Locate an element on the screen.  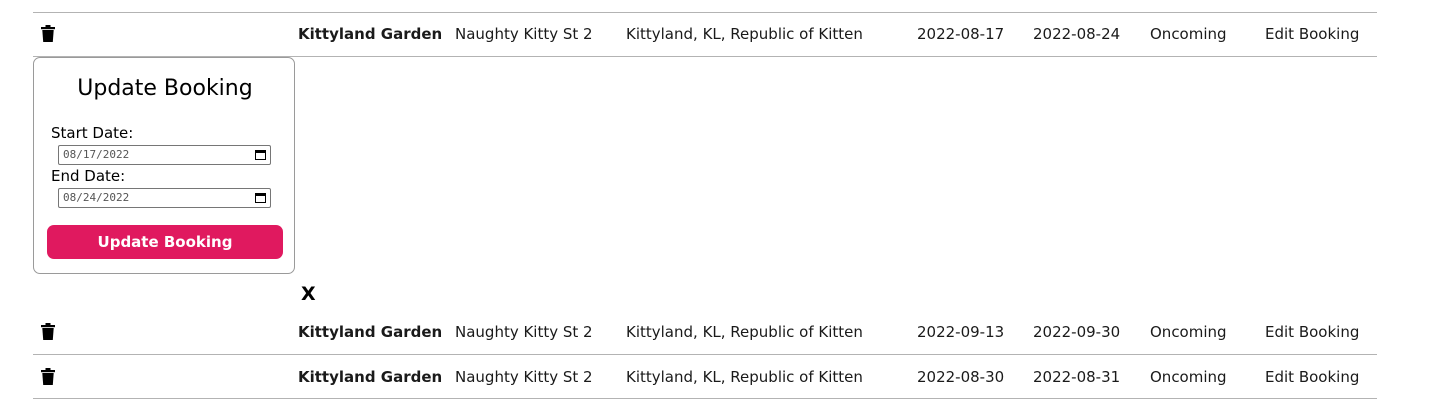
start-date: 2022-08-17 is located at coordinates (961, 34).